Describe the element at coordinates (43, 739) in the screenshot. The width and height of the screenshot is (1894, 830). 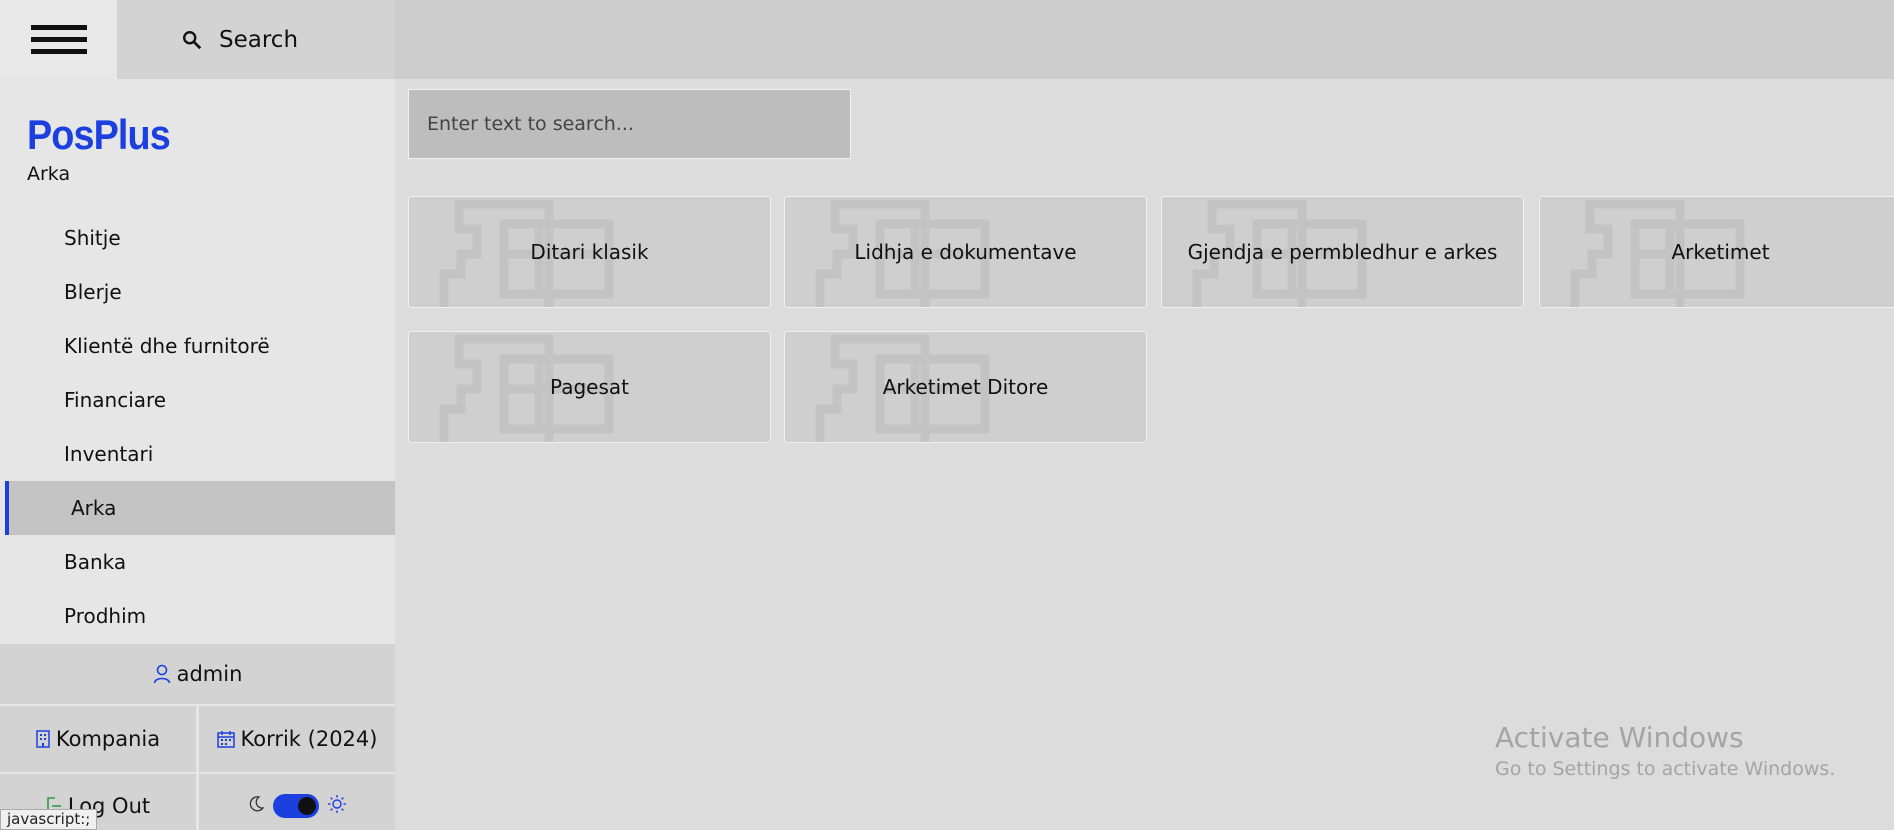
I see `building-icon` at that location.